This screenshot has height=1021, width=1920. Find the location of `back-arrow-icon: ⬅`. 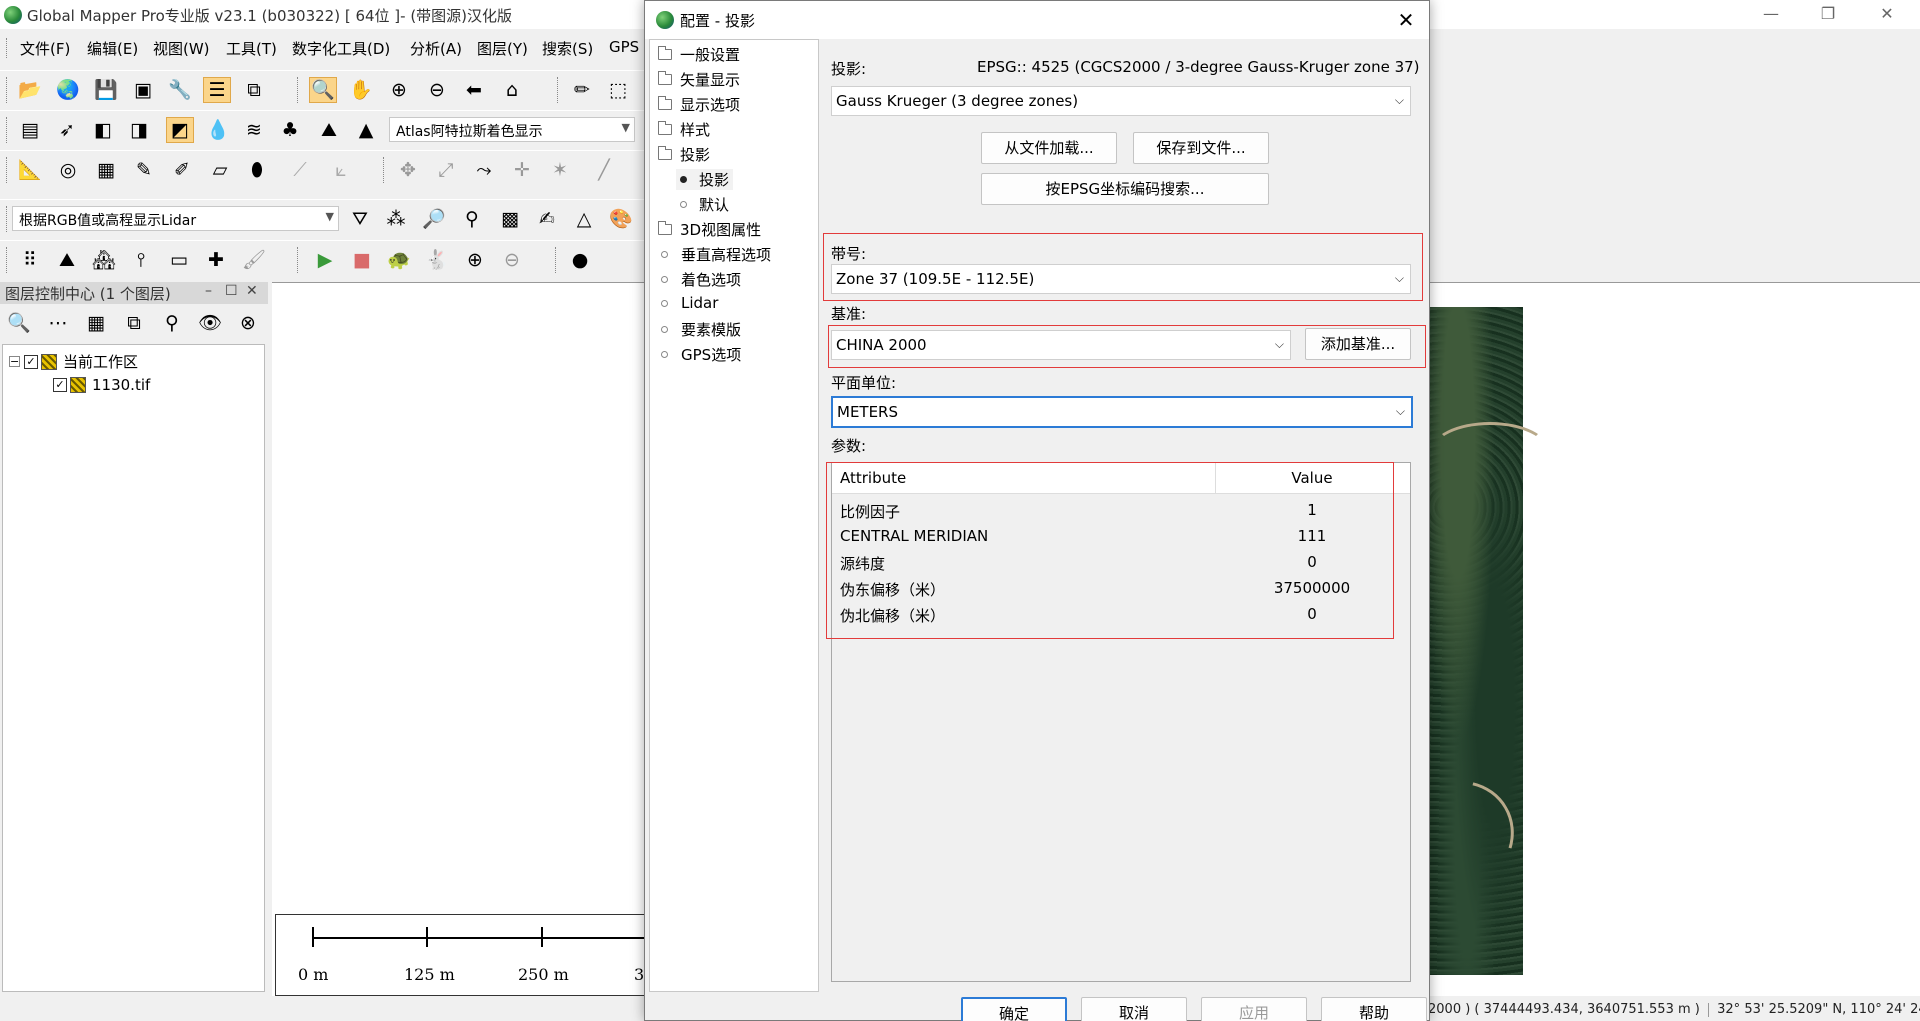

back-arrow-icon: ⬅ is located at coordinates (474, 90).